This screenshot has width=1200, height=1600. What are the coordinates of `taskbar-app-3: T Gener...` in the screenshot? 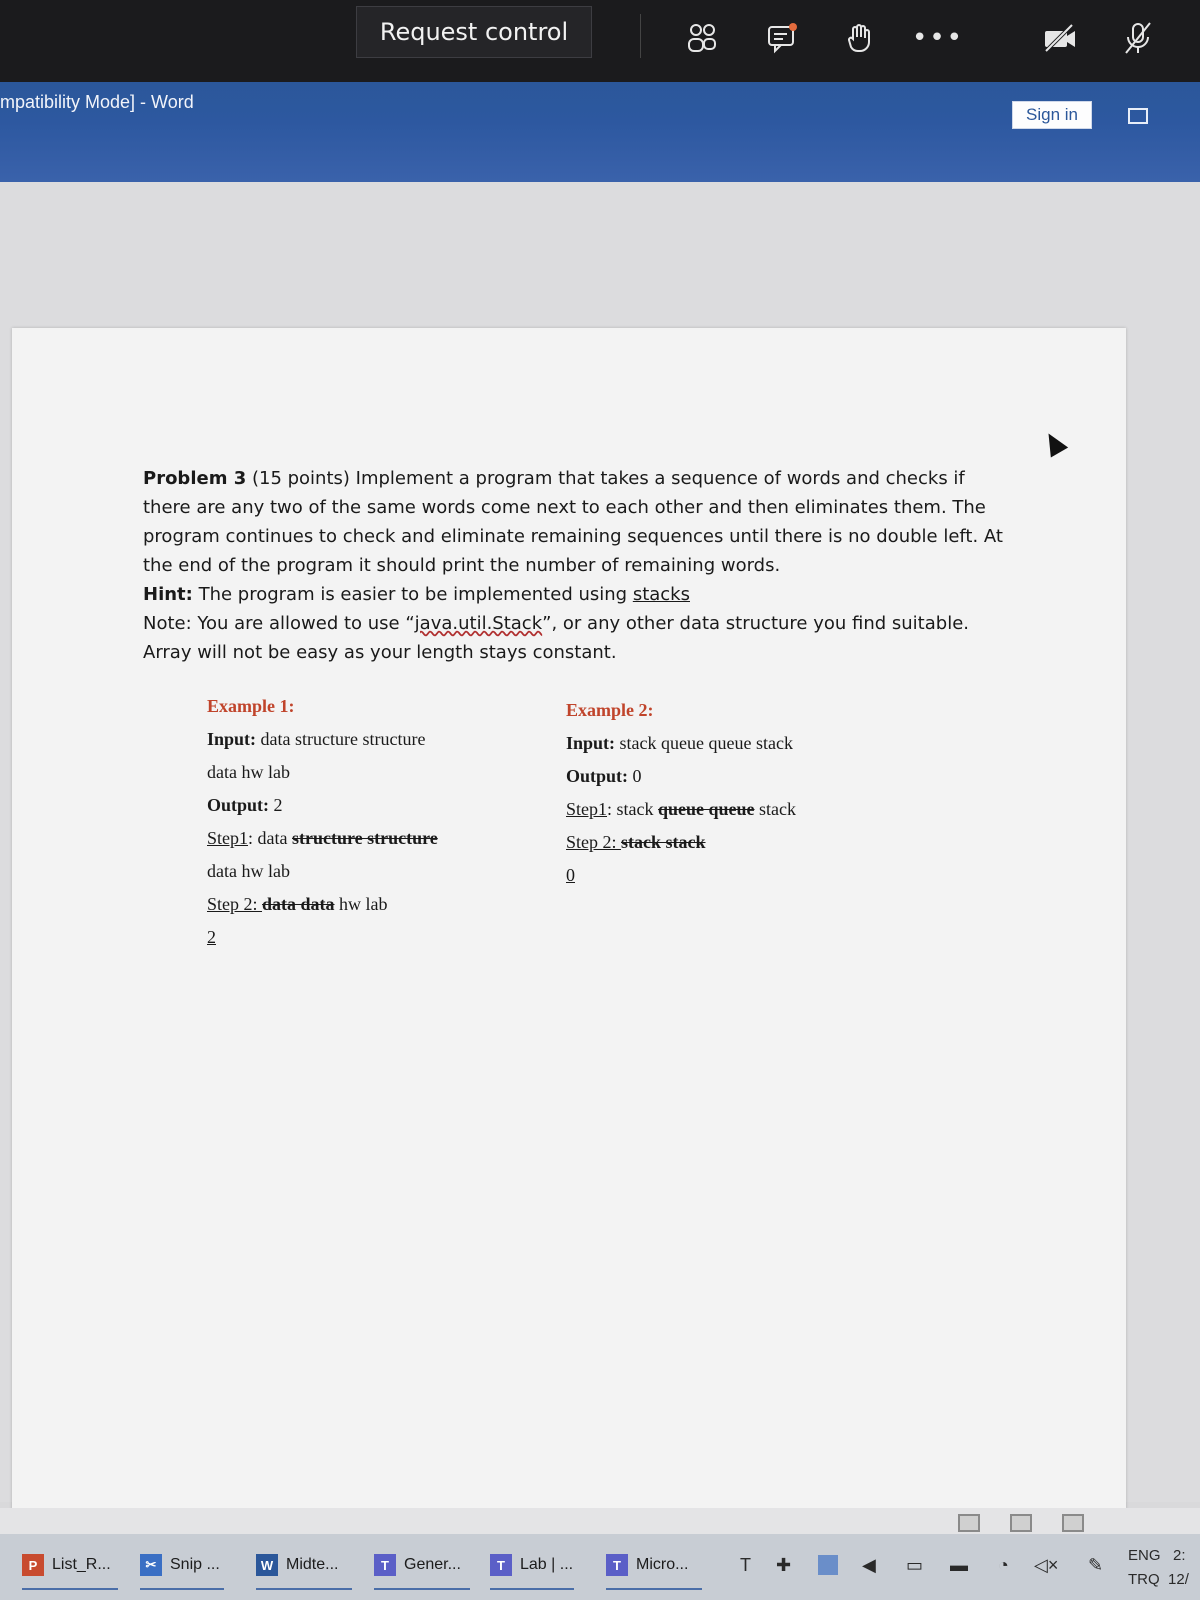 It's located at (417, 1565).